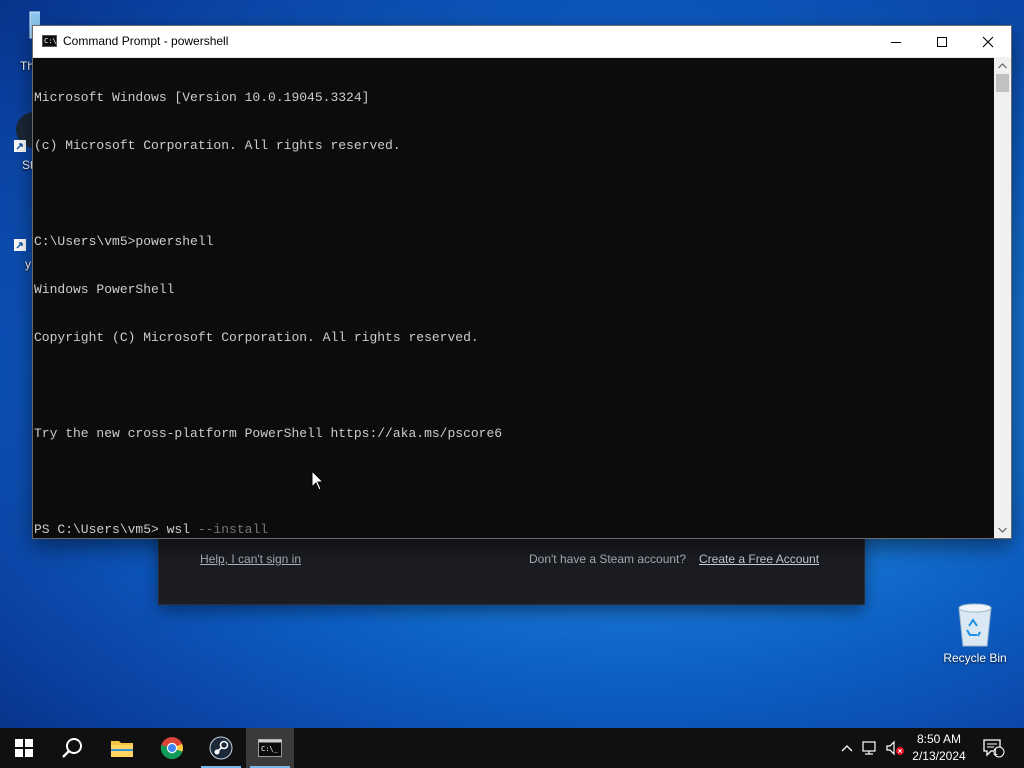  Describe the element at coordinates (996, 752) in the screenshot. I see `notification-count-badge: 1` at that location.